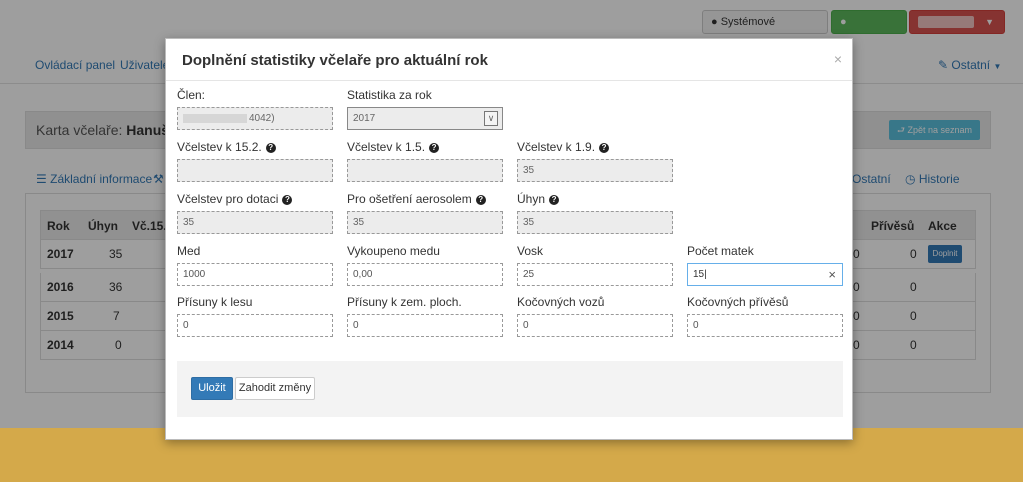  I want to click on label-text: Včelstev k 1.9., so click(556, 147).